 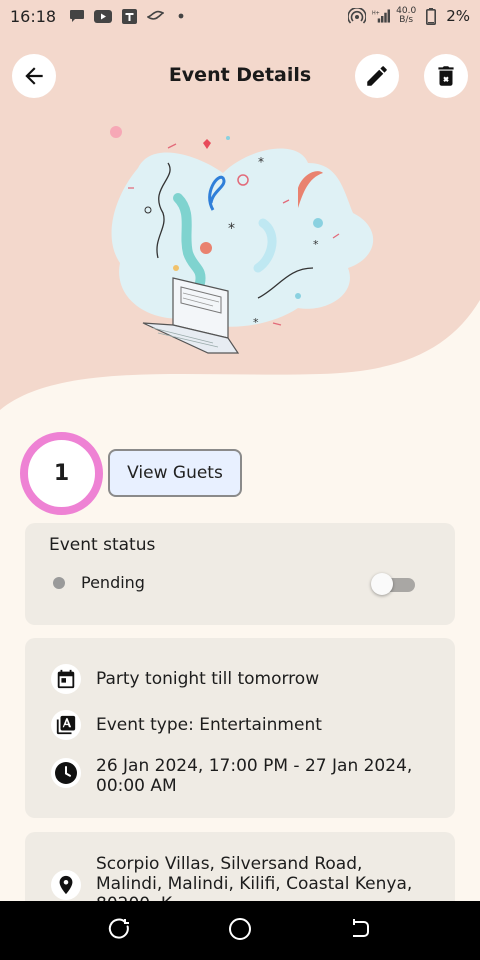 What do you see at coordinates (209, 725) in the screenshot?
I see `event-type: Event type: Entertainment` at bounding box center [209, 725].